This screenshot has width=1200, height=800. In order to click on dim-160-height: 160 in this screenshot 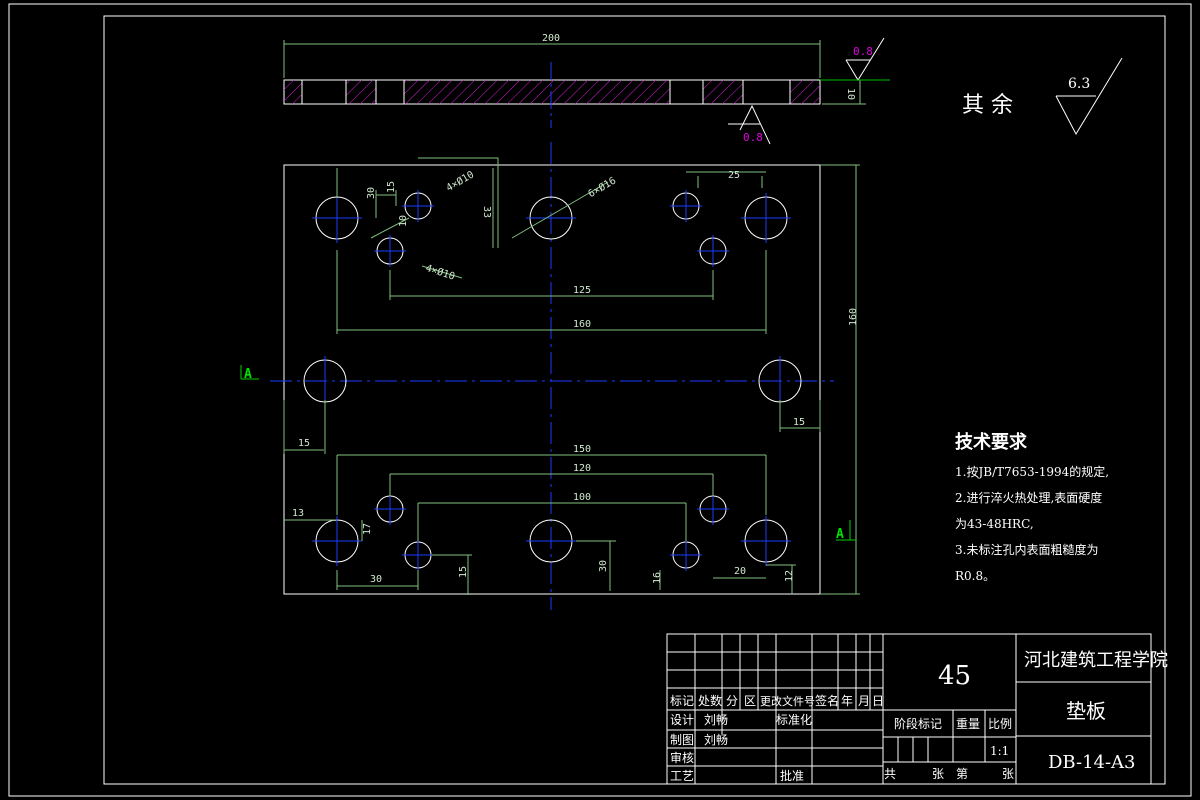, I will do `click(853, 317)`.